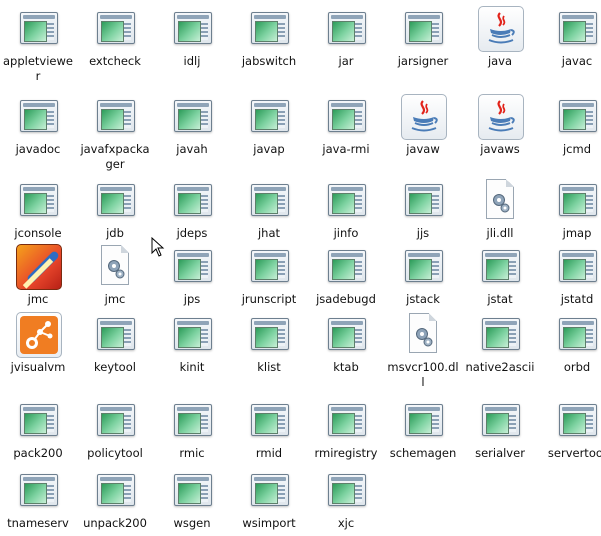  I want to click on file-item: policytool, so click(115, 428).